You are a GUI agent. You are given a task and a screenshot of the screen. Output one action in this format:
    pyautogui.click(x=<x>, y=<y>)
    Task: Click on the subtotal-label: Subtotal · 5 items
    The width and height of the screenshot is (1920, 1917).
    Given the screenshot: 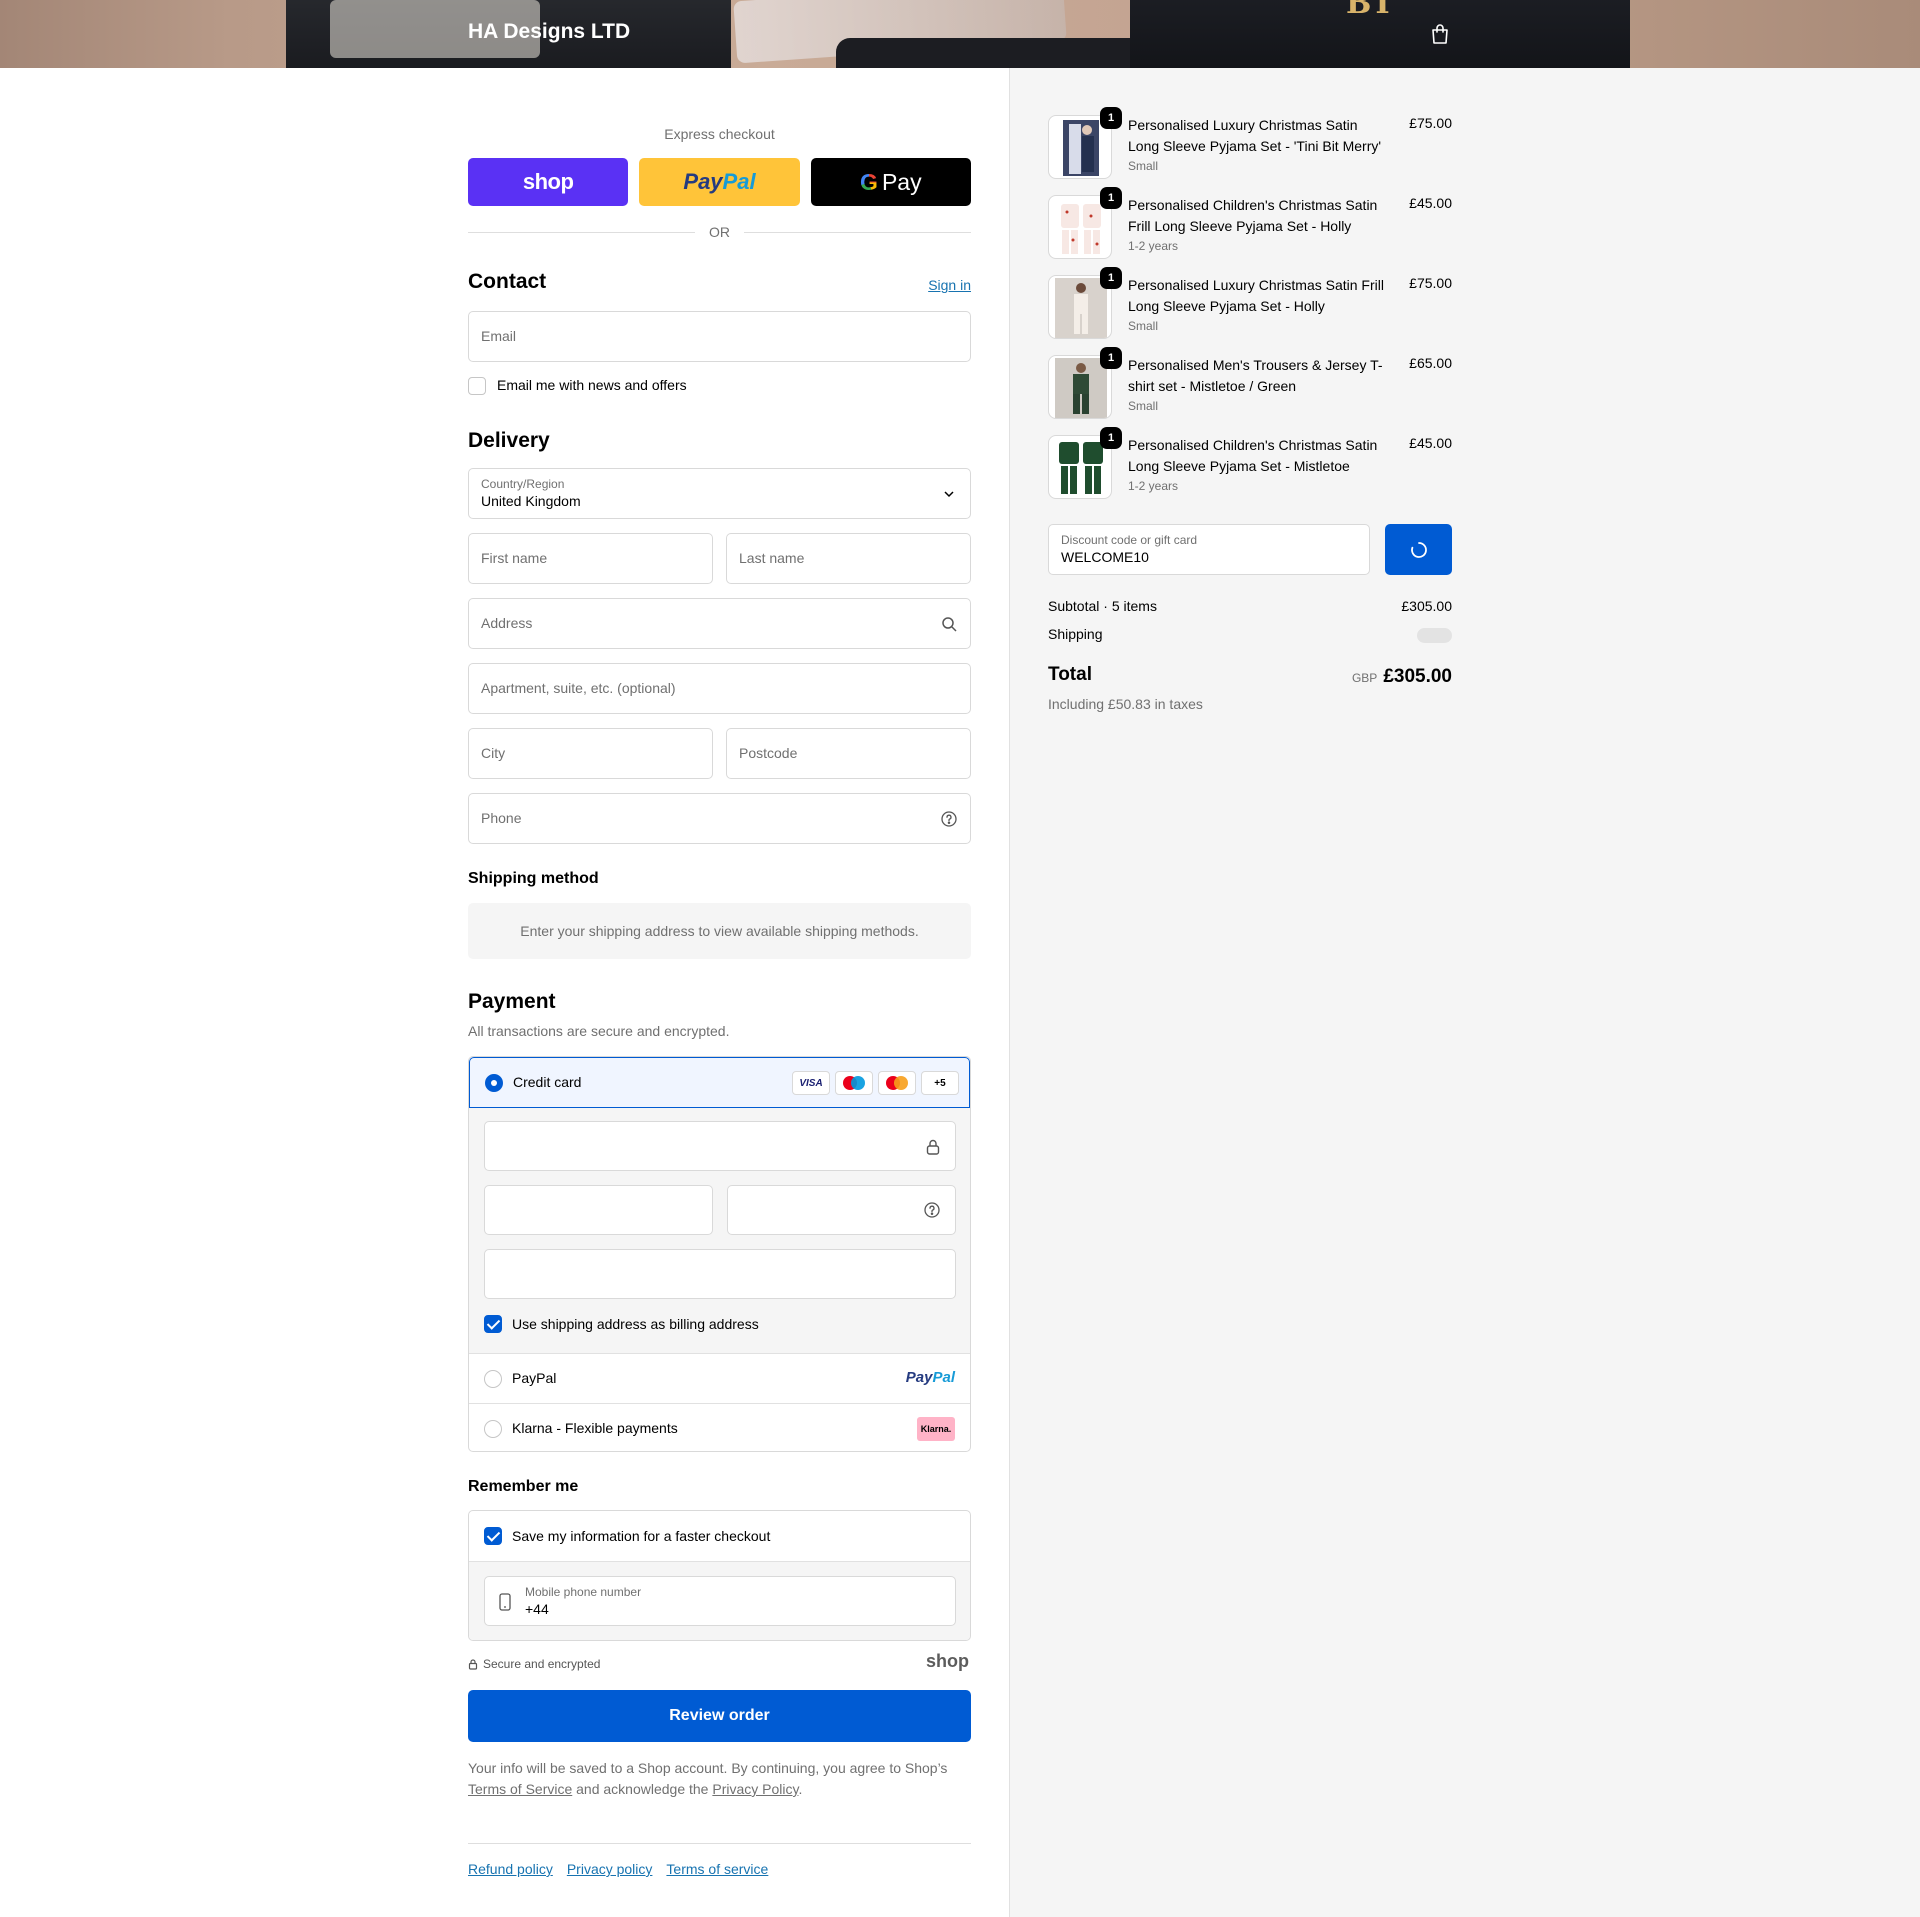 What is the action you would take?
    pyautogui.click(x=1102, y=606)
    